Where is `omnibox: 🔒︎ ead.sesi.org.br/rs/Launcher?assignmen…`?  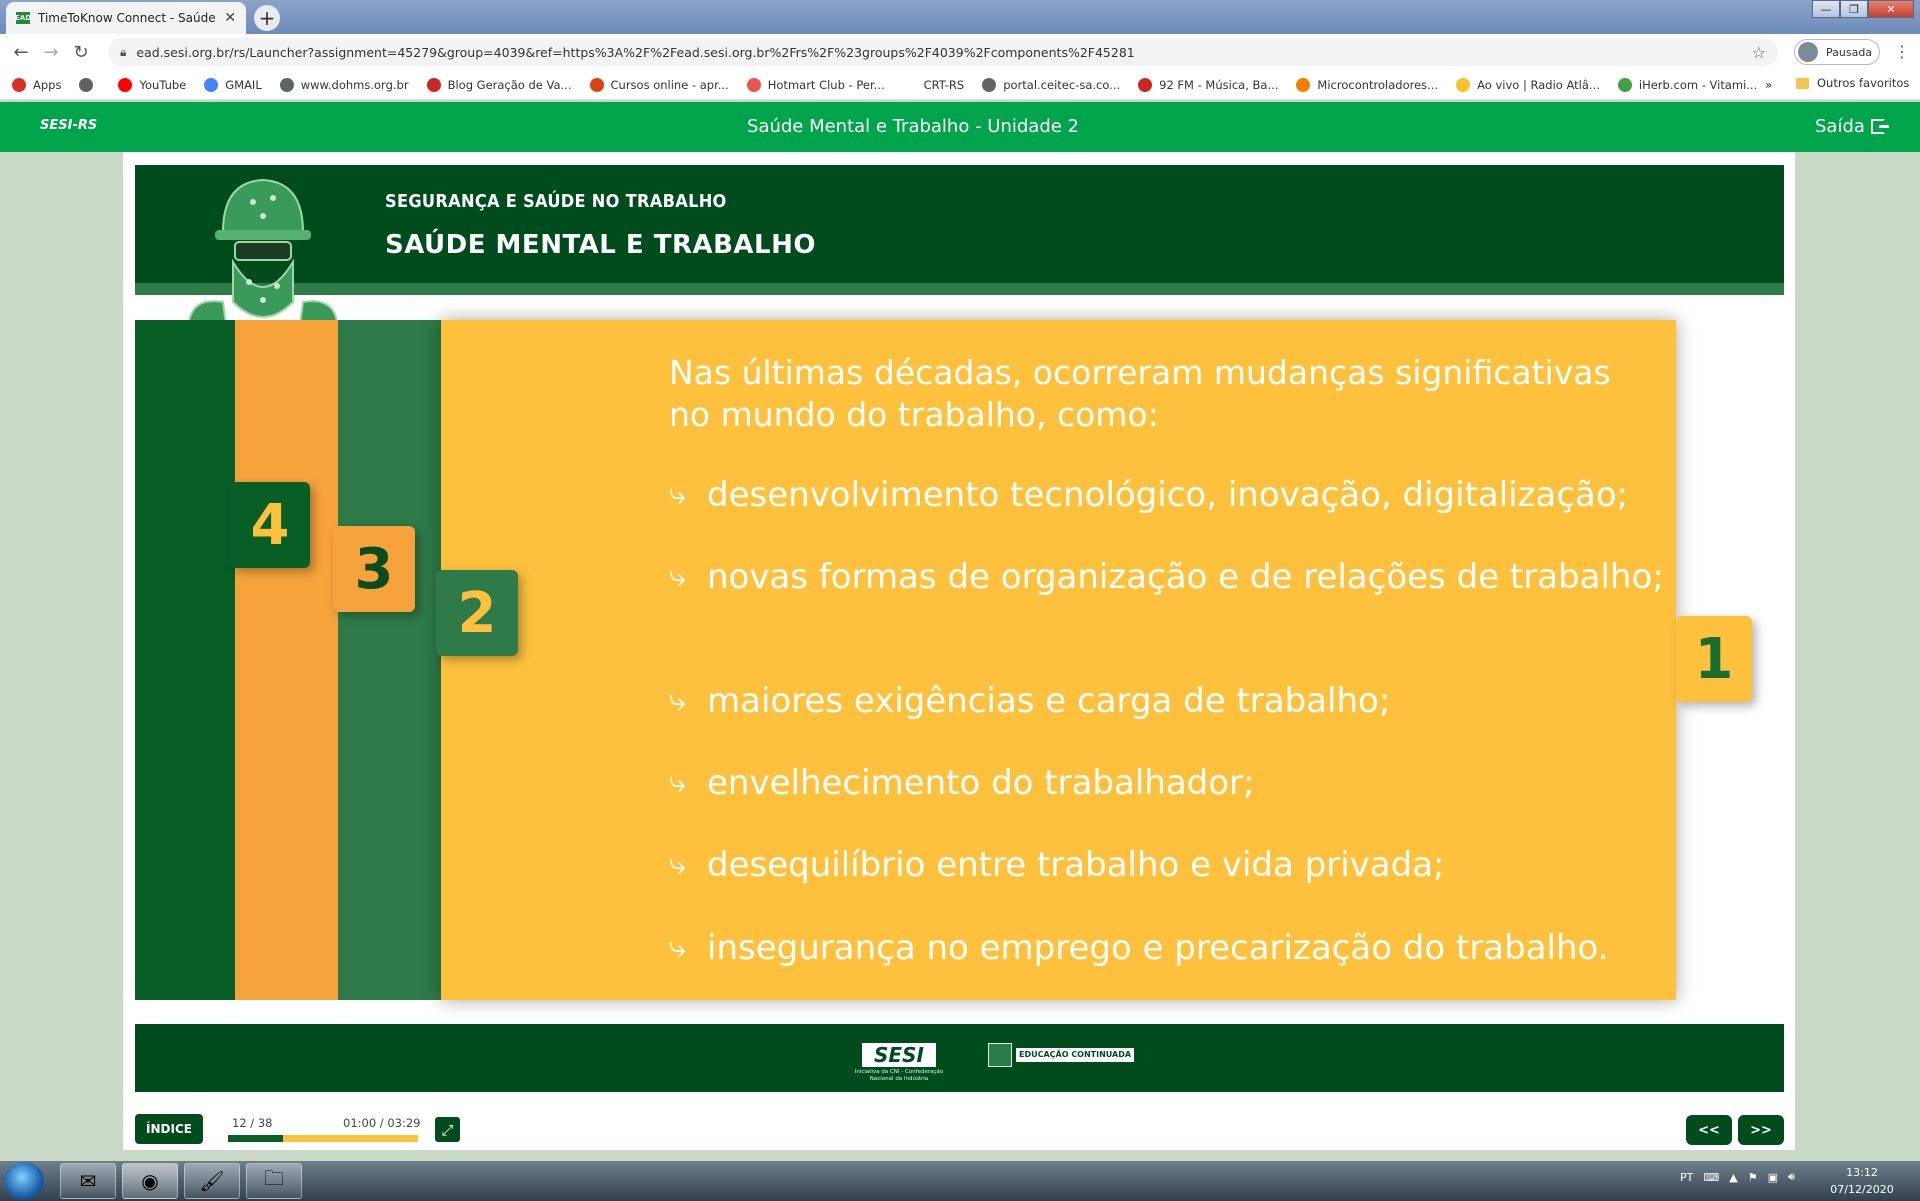 omnibox: 🔒︎ ead.sesi.org.br/rs/Launcher?assignmen… is located at coordinates (943, 52).